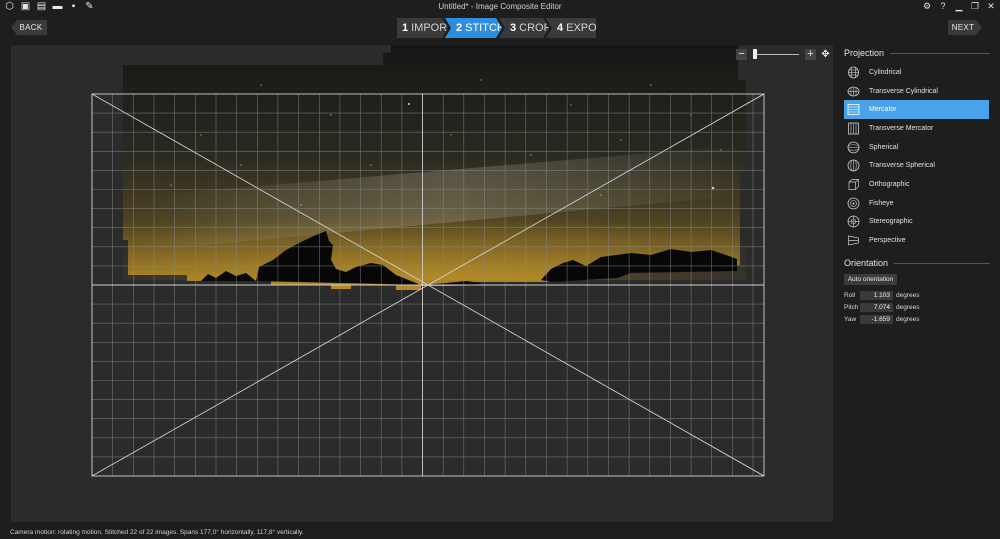 This screenshot has height=539, width=1000. Describe the element at coordinates (853, 72) in the screenshot. I see `cylindrical-icon` at that location.